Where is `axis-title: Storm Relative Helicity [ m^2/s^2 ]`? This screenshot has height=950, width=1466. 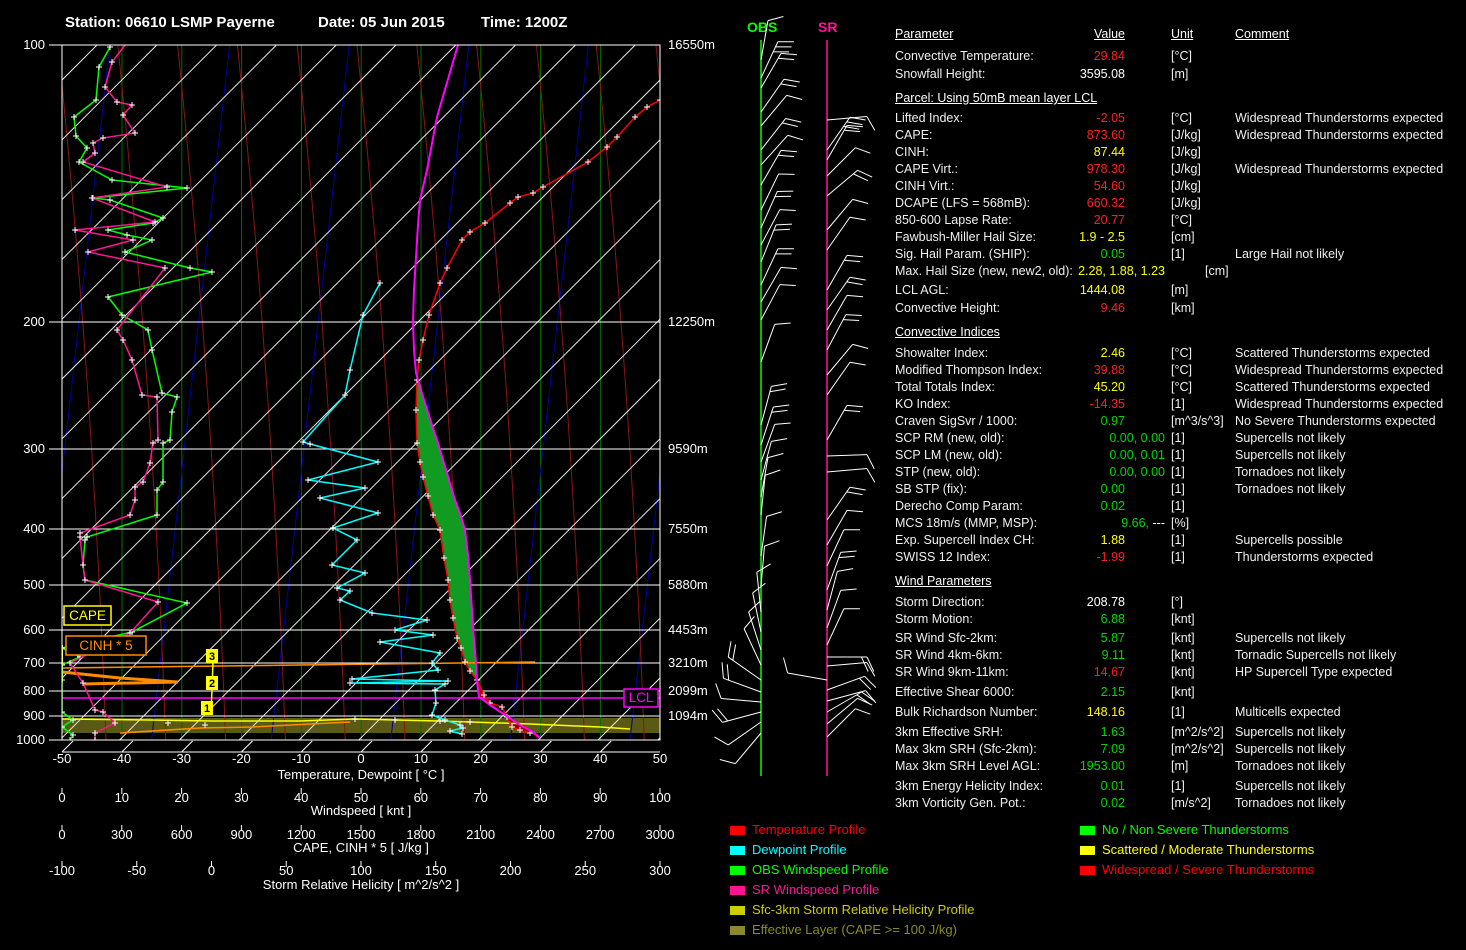 axis-title: Storm Relative Helicity [ m^2/s^2 ] is located at coordinates (361, 884).